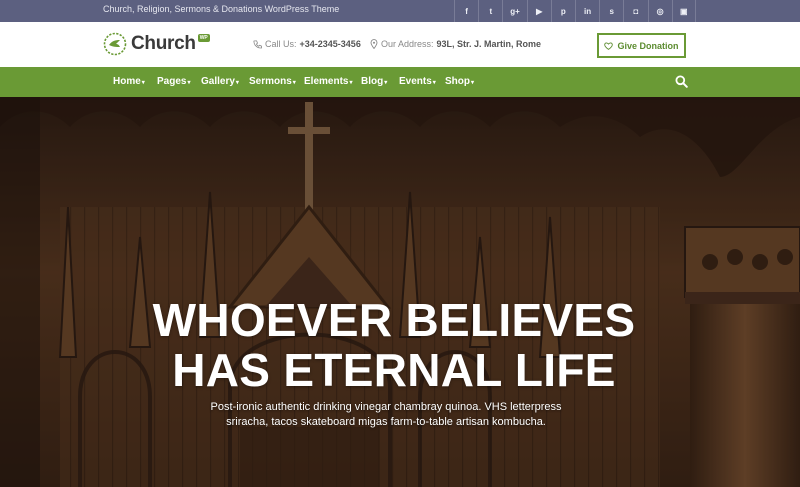 This screenshot has width=800, height=487. I want to click on heart-icon, so click(609, 45).